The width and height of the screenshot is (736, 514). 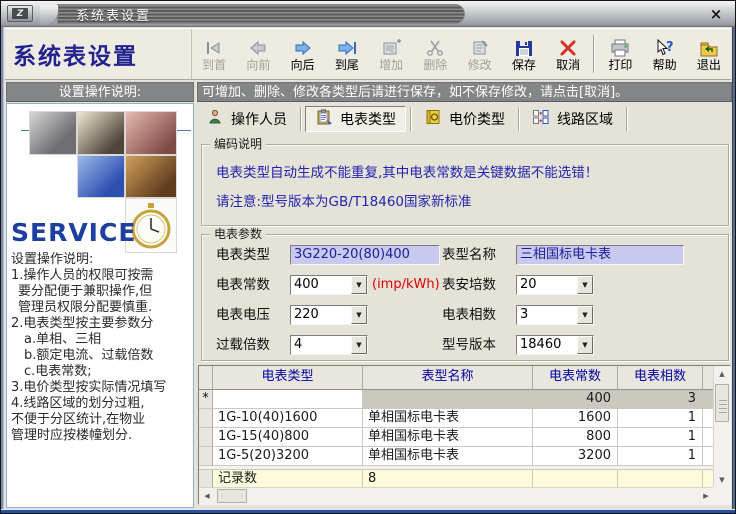 I want to click on model-version-select: 18460 ▼, so click(x=555, y=345).